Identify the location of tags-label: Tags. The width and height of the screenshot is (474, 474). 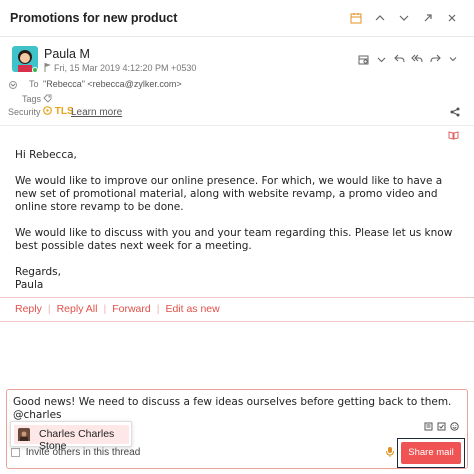
(32, 99).